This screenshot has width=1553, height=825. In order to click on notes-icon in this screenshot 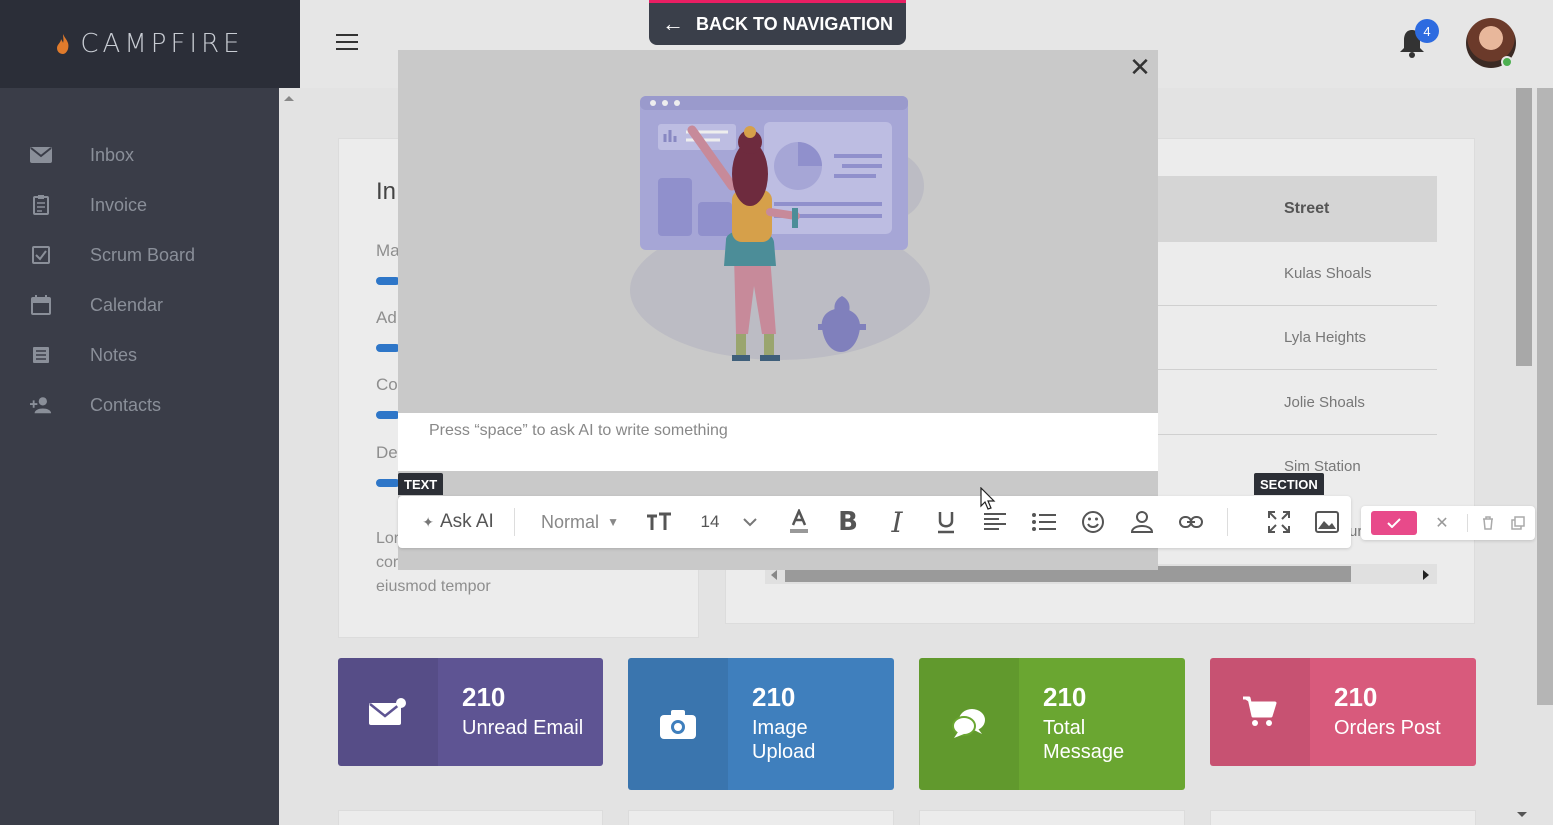, I will do `click(41, 355)`.